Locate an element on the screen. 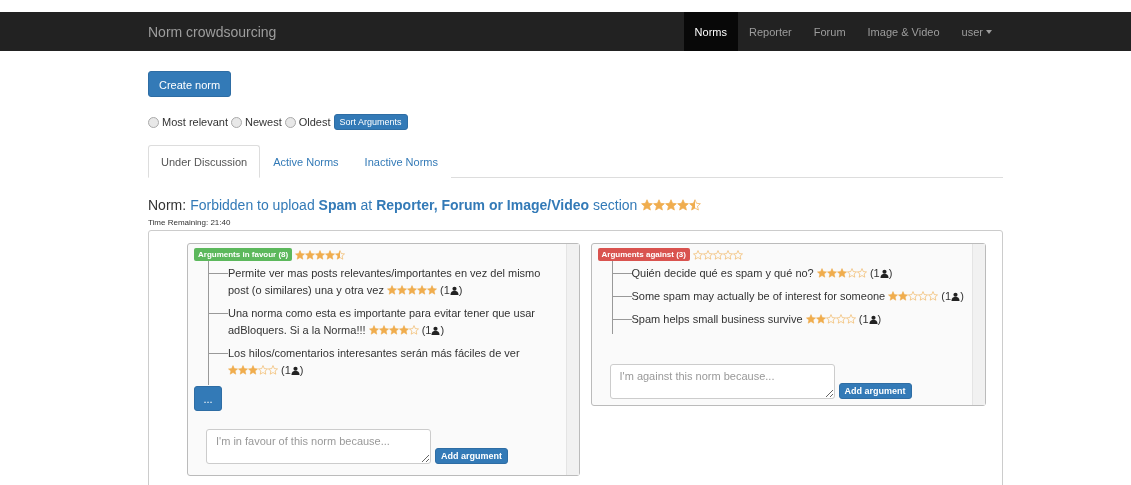  caret-icon is located at coordinates (989, 31).